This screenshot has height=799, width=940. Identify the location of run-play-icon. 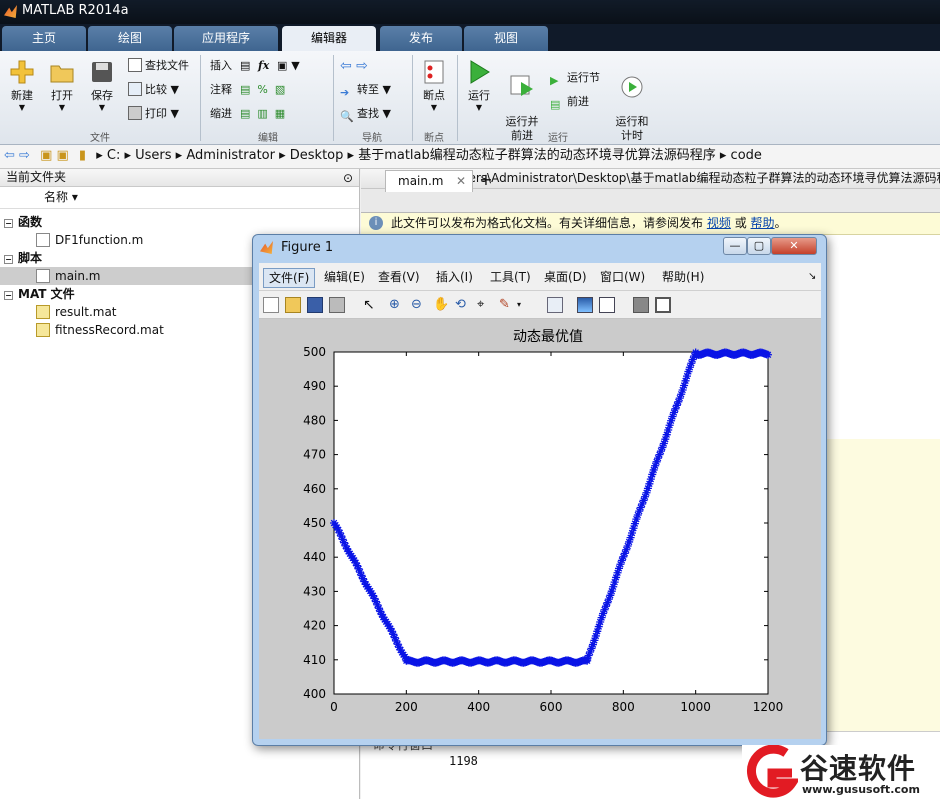
(480, 72).